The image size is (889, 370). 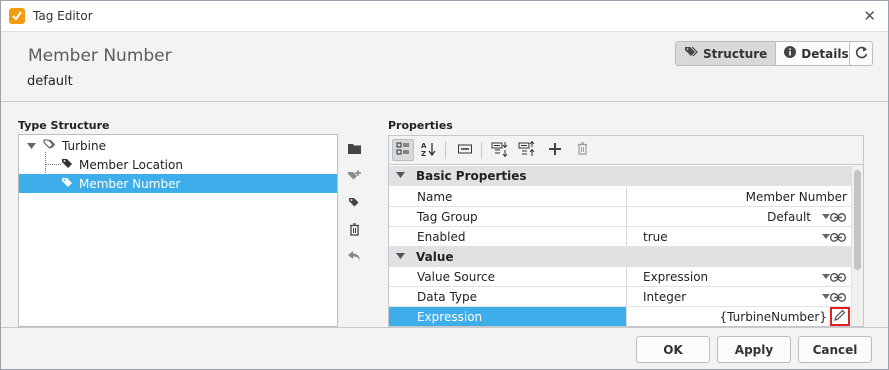 What do you see at coordinates (130, 183) in the screenshot?
I see `tree-item-label: Member Number` at bounding box center [130, 183].